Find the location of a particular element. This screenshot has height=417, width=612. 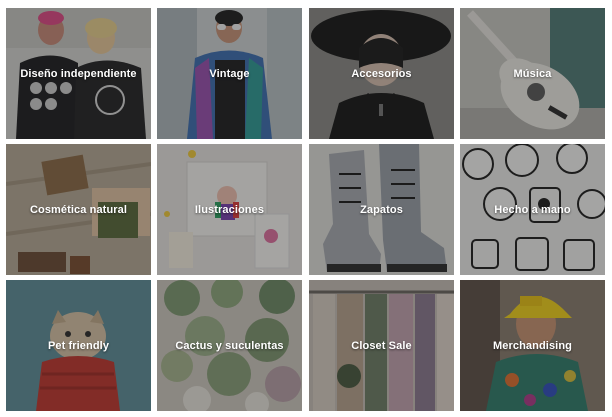

category-label: Ilustraciones is located at coordinates (229, 209).